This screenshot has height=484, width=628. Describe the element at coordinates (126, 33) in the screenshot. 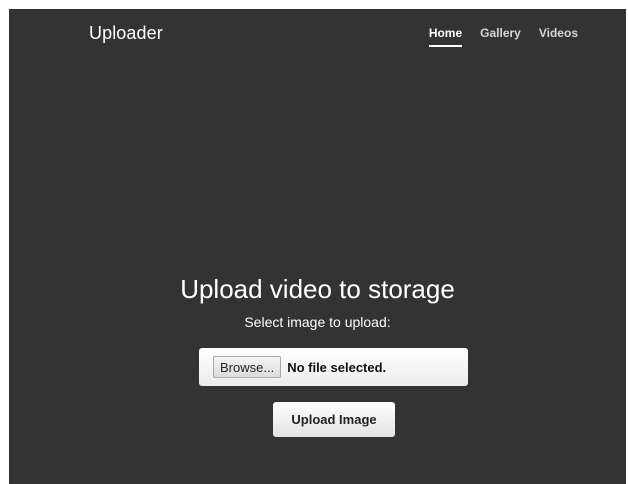

I see `site-brand: Uploader` at that location.